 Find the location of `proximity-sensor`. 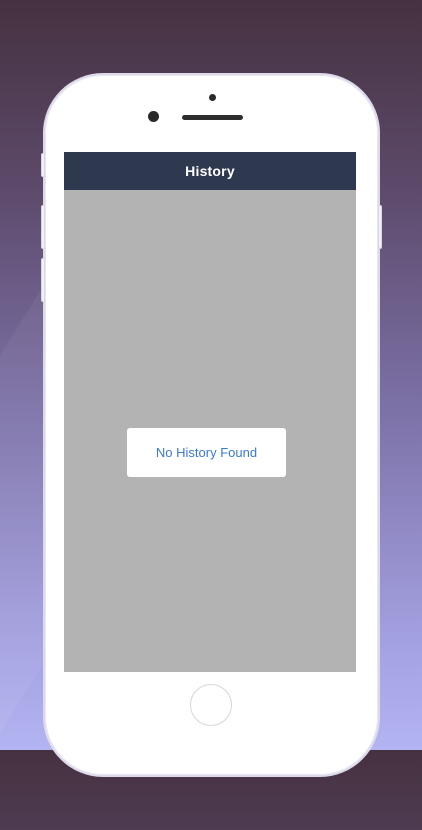

proximity-sensor is located at coordinates (212, 97).